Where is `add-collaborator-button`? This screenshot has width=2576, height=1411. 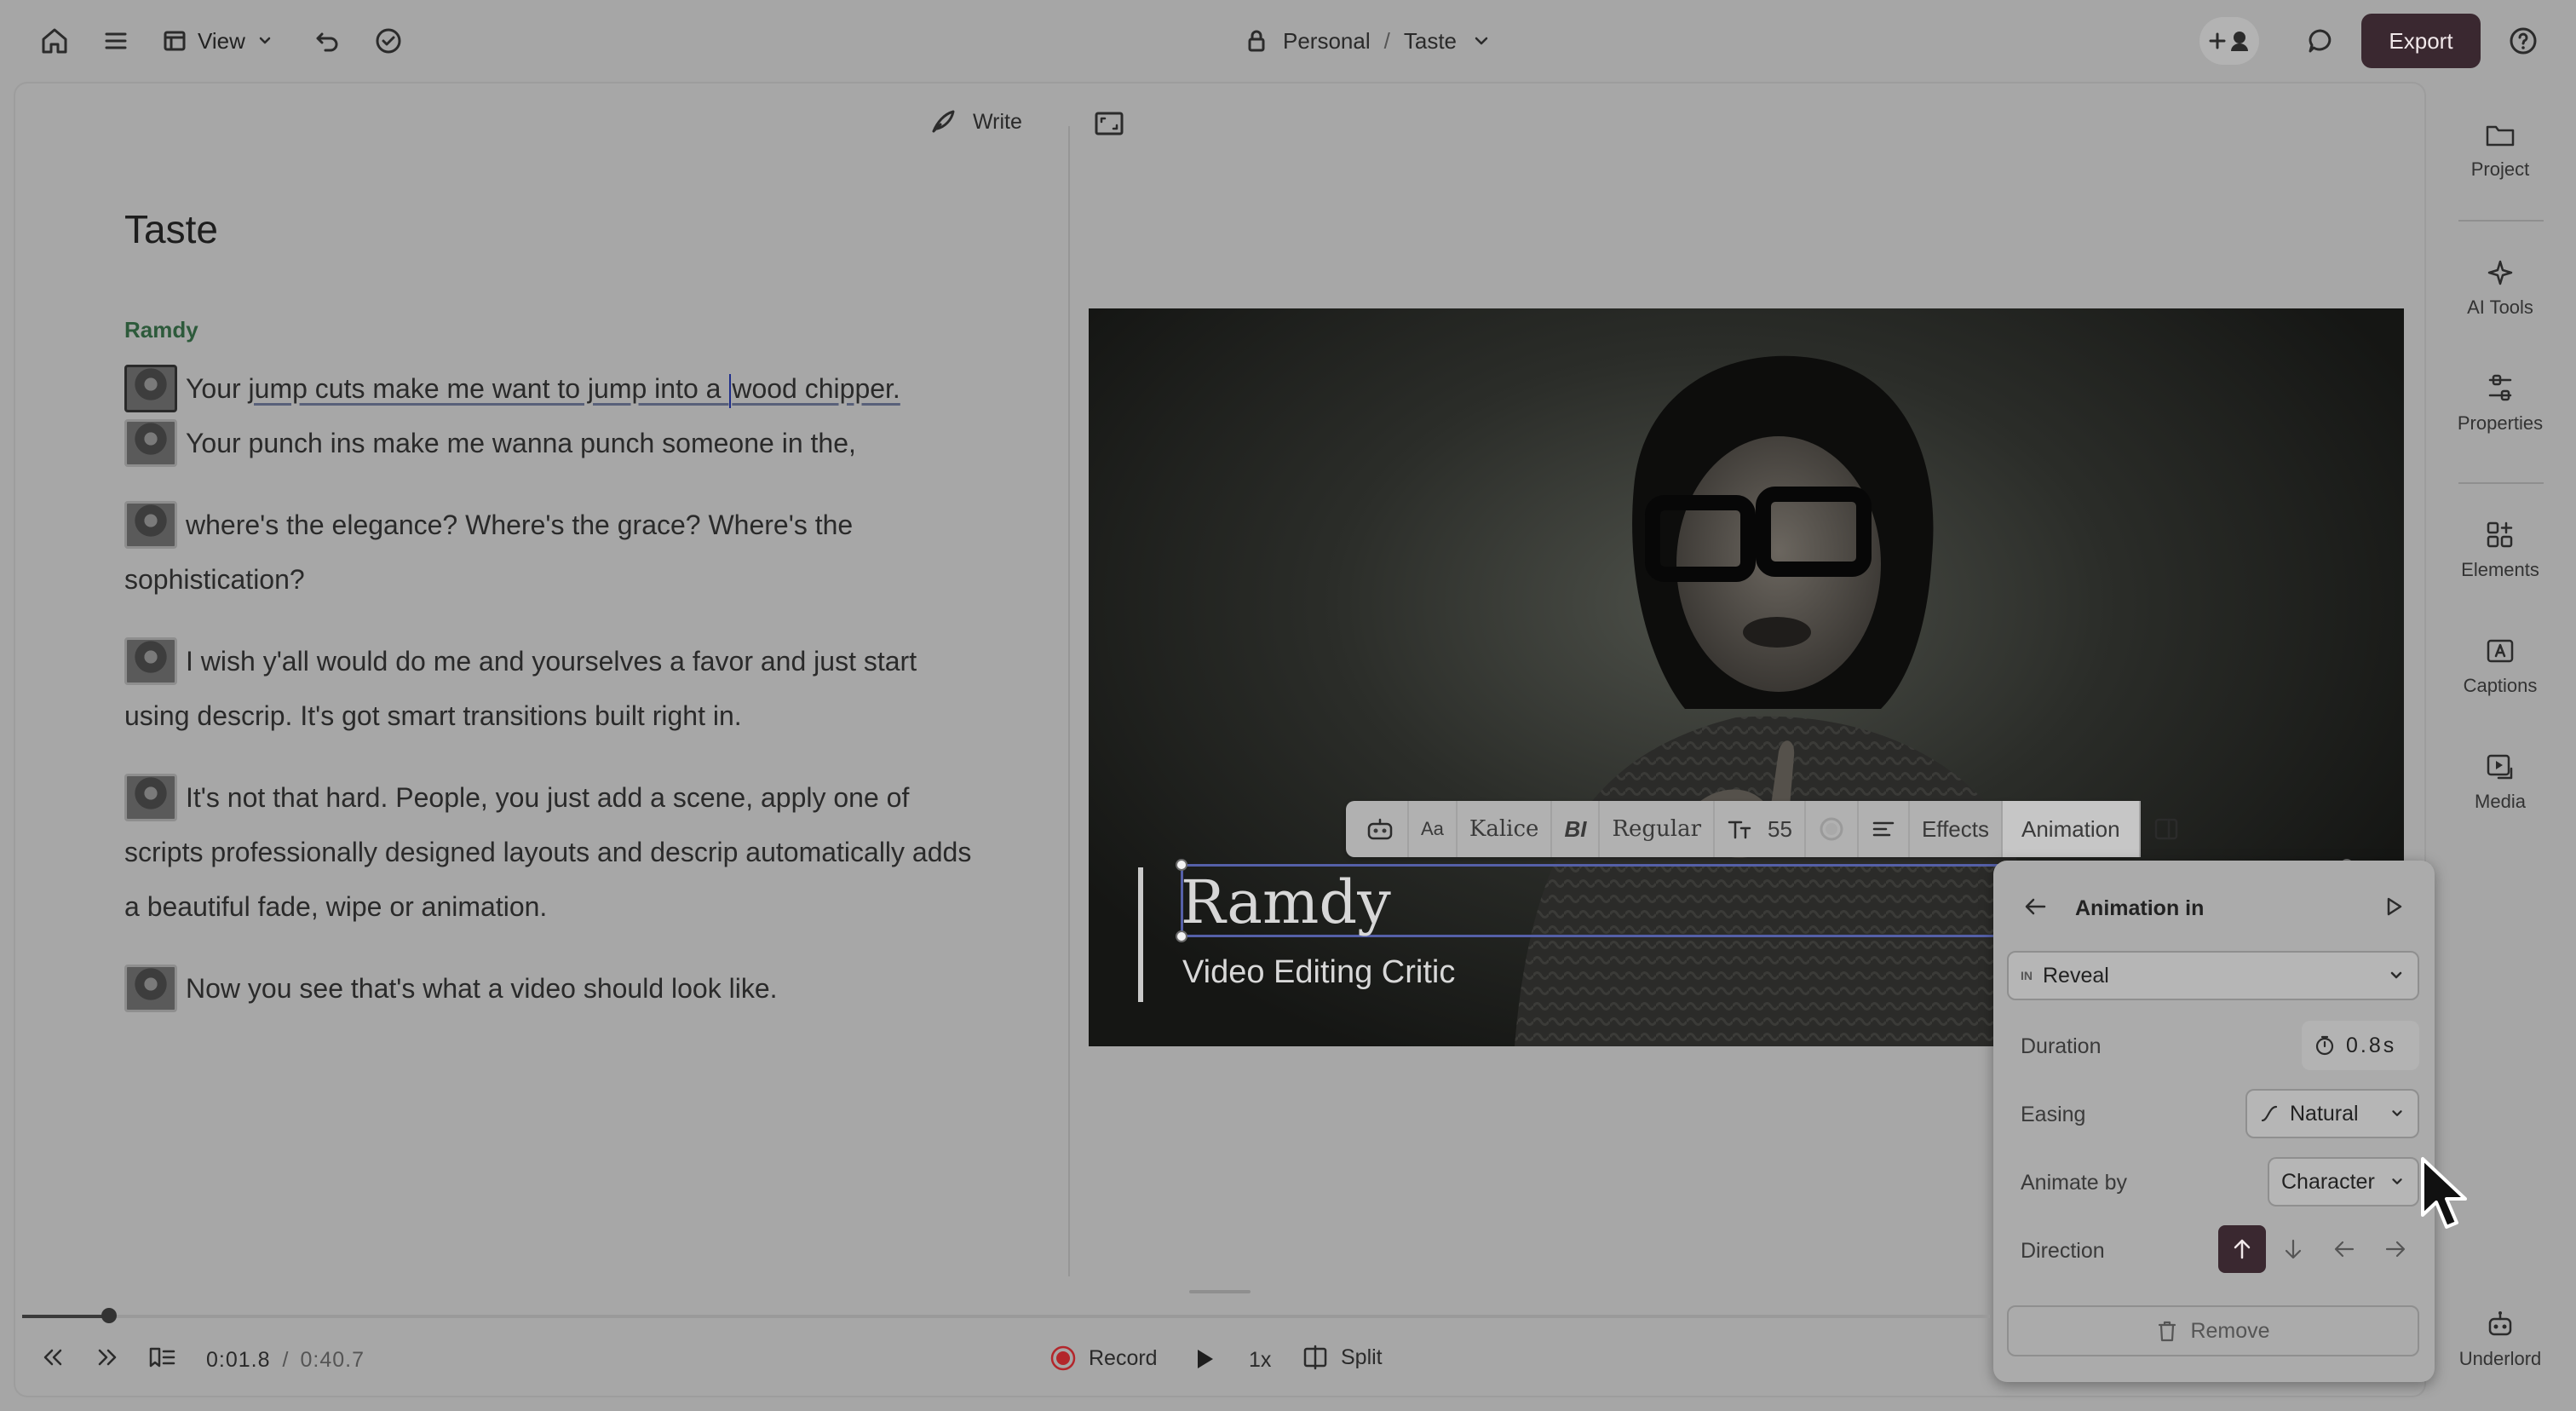
add-collaborator-button is located at coordinates (2229, 41).